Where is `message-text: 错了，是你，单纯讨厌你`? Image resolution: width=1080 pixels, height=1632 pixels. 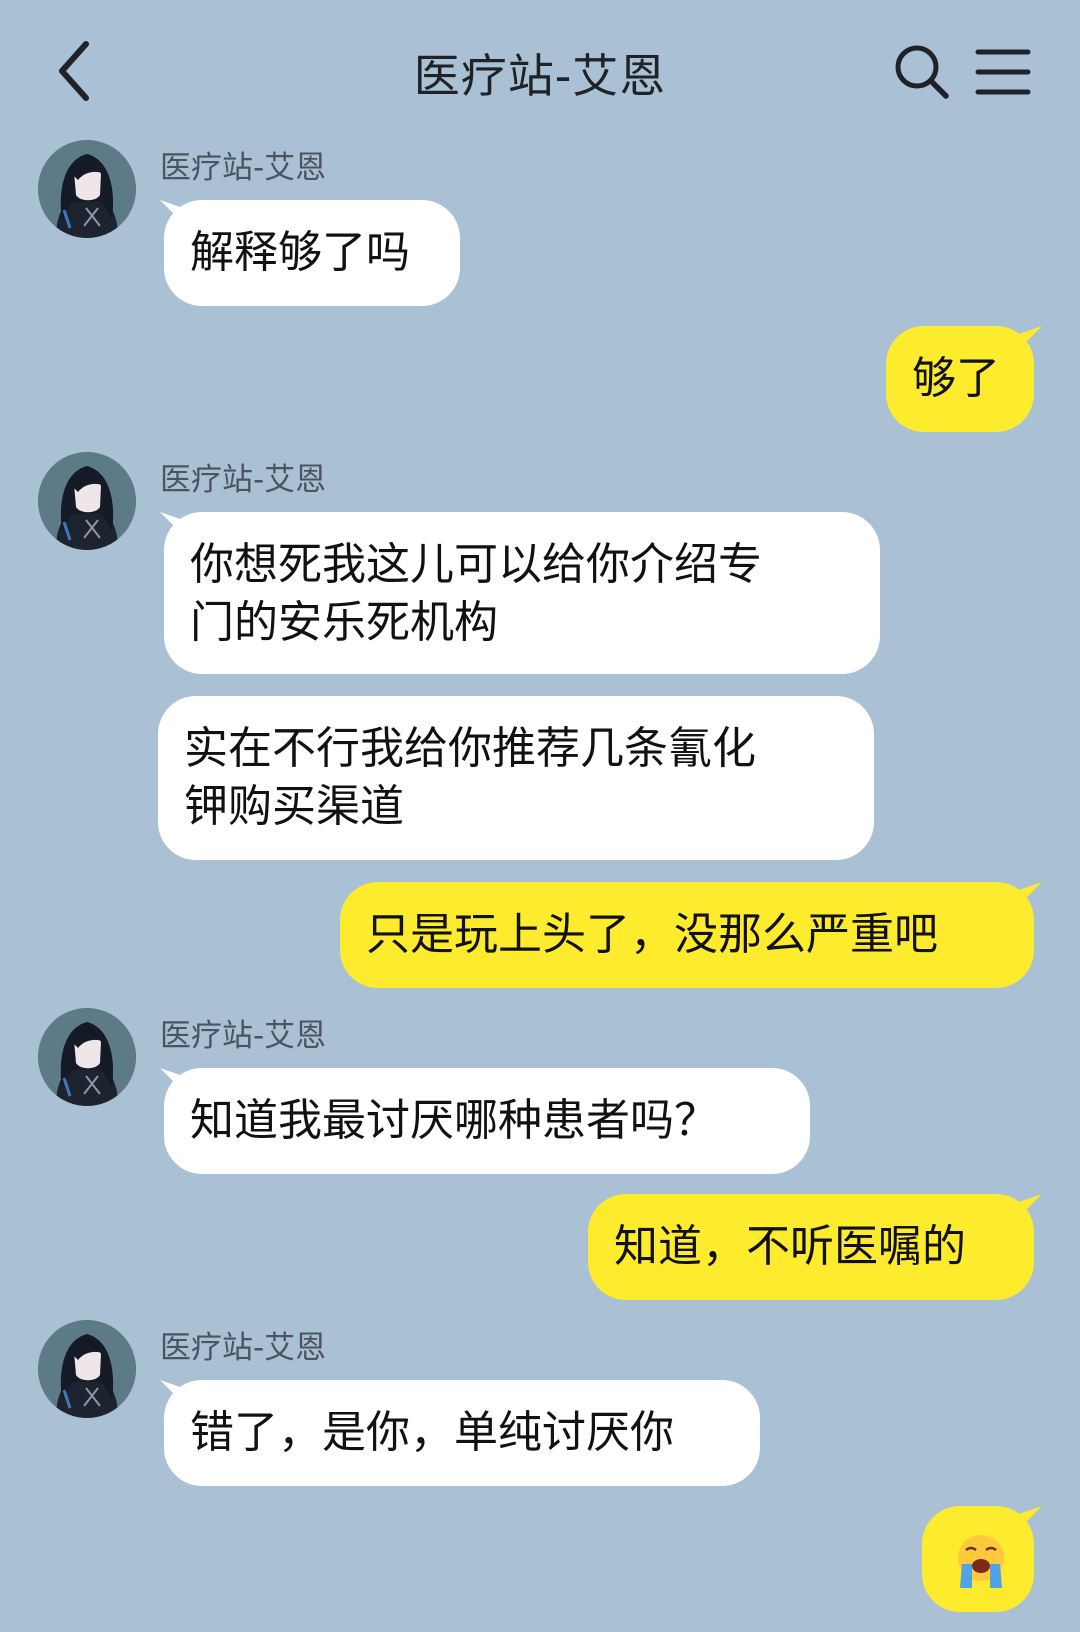 message-text: 错了，是你，单纯讨厌你 is located at coordinates (432, 1432).